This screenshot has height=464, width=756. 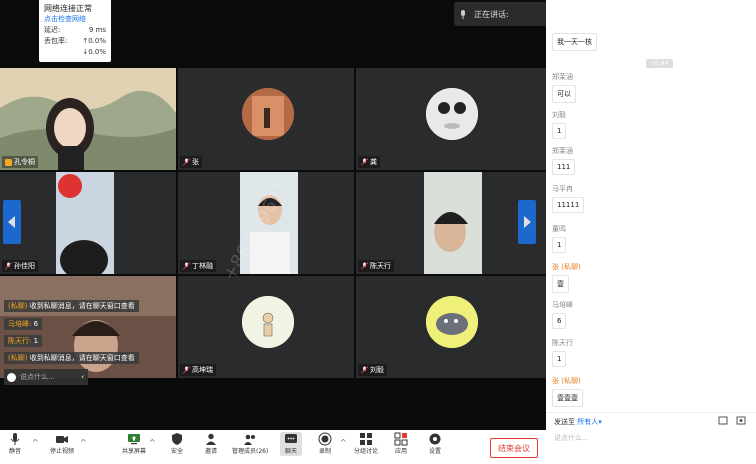 I want to click on video-tile-9: 刘毅, so click(x=451, y=327).